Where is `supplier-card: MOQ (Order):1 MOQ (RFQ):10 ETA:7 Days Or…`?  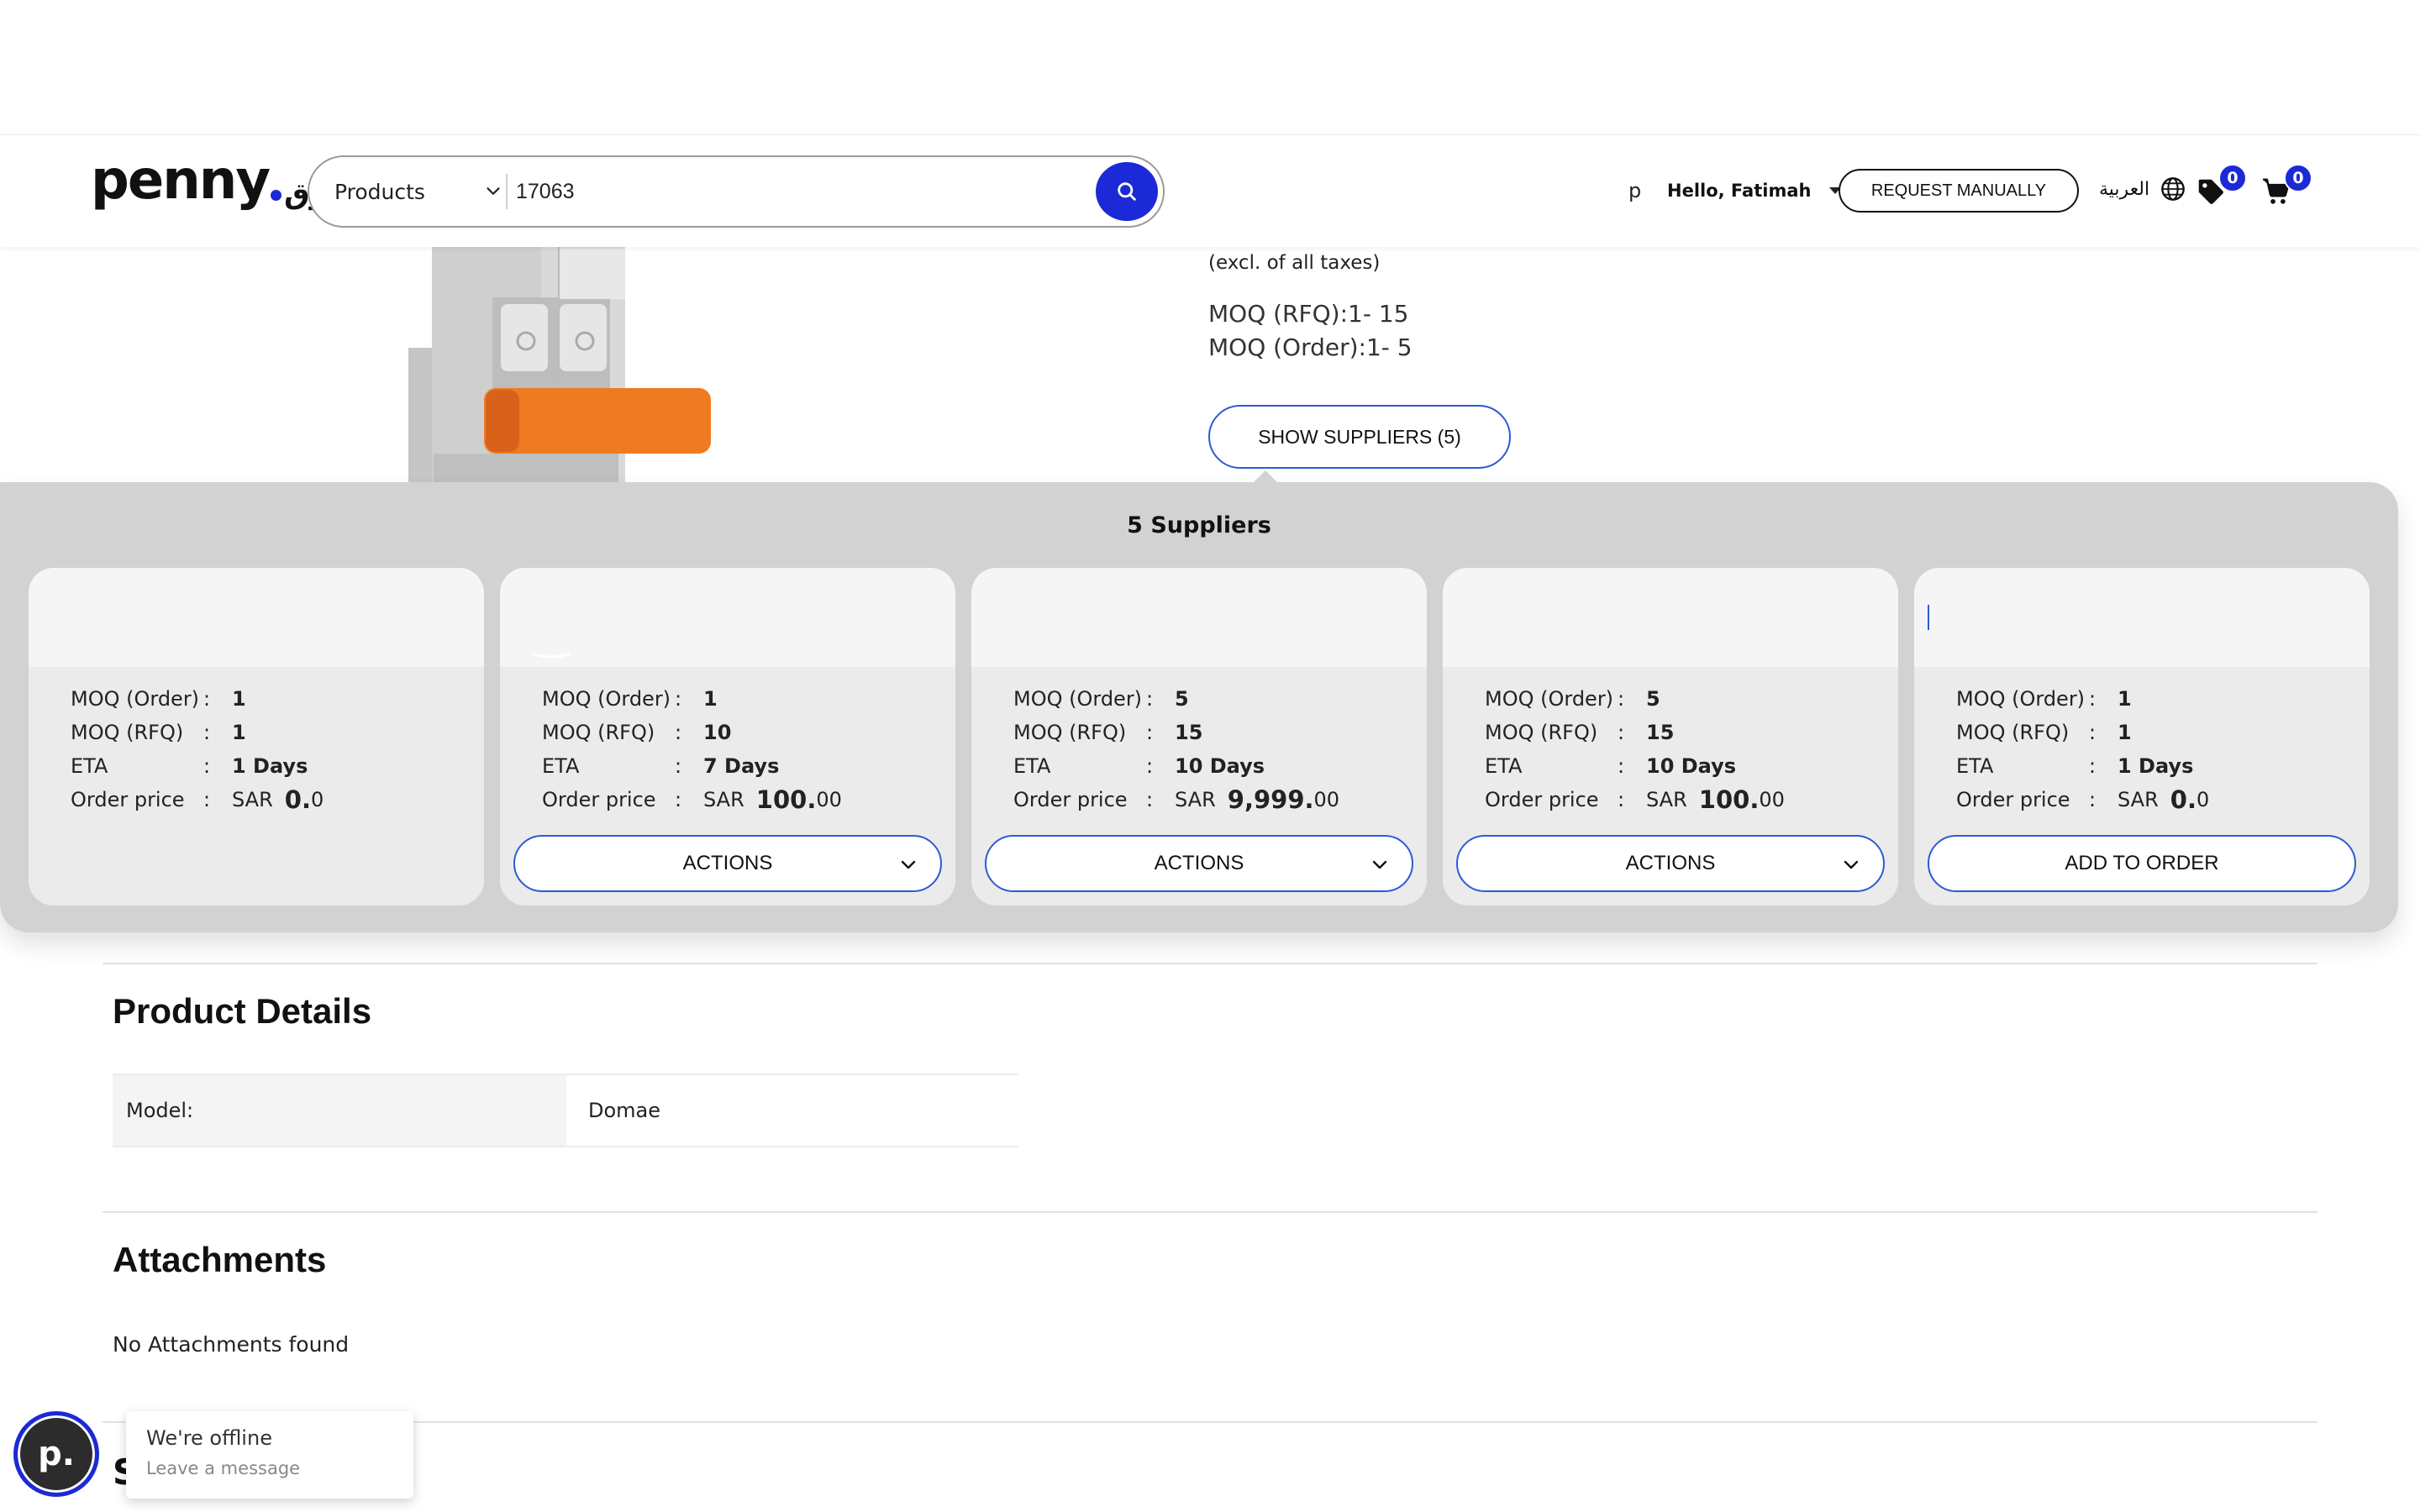 supplier-card: MOQ (Order):1 MOQ (RFQ):10 ETA:7 Days Or… is located at coordinates (727, 737).